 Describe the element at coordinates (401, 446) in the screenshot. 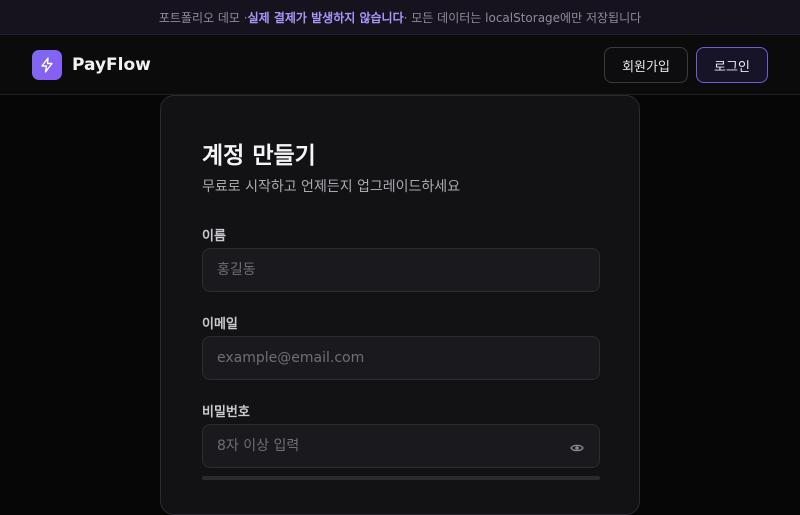

I see `password-input` at that location.